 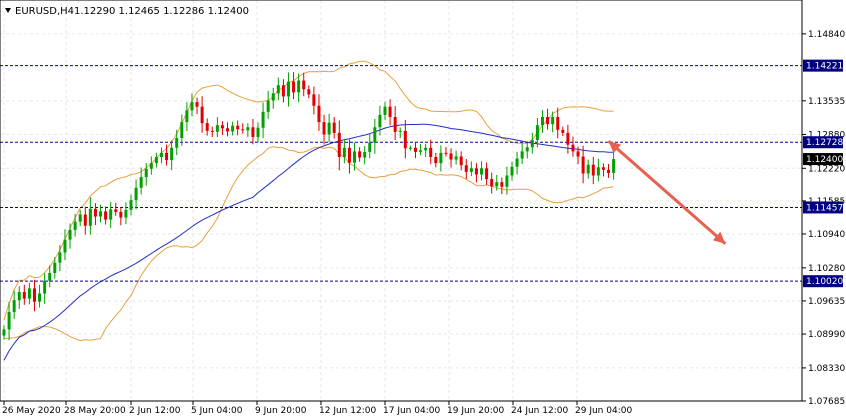 I want to click on level-label-support-1: 1.11457, so click(x=823, y=207).